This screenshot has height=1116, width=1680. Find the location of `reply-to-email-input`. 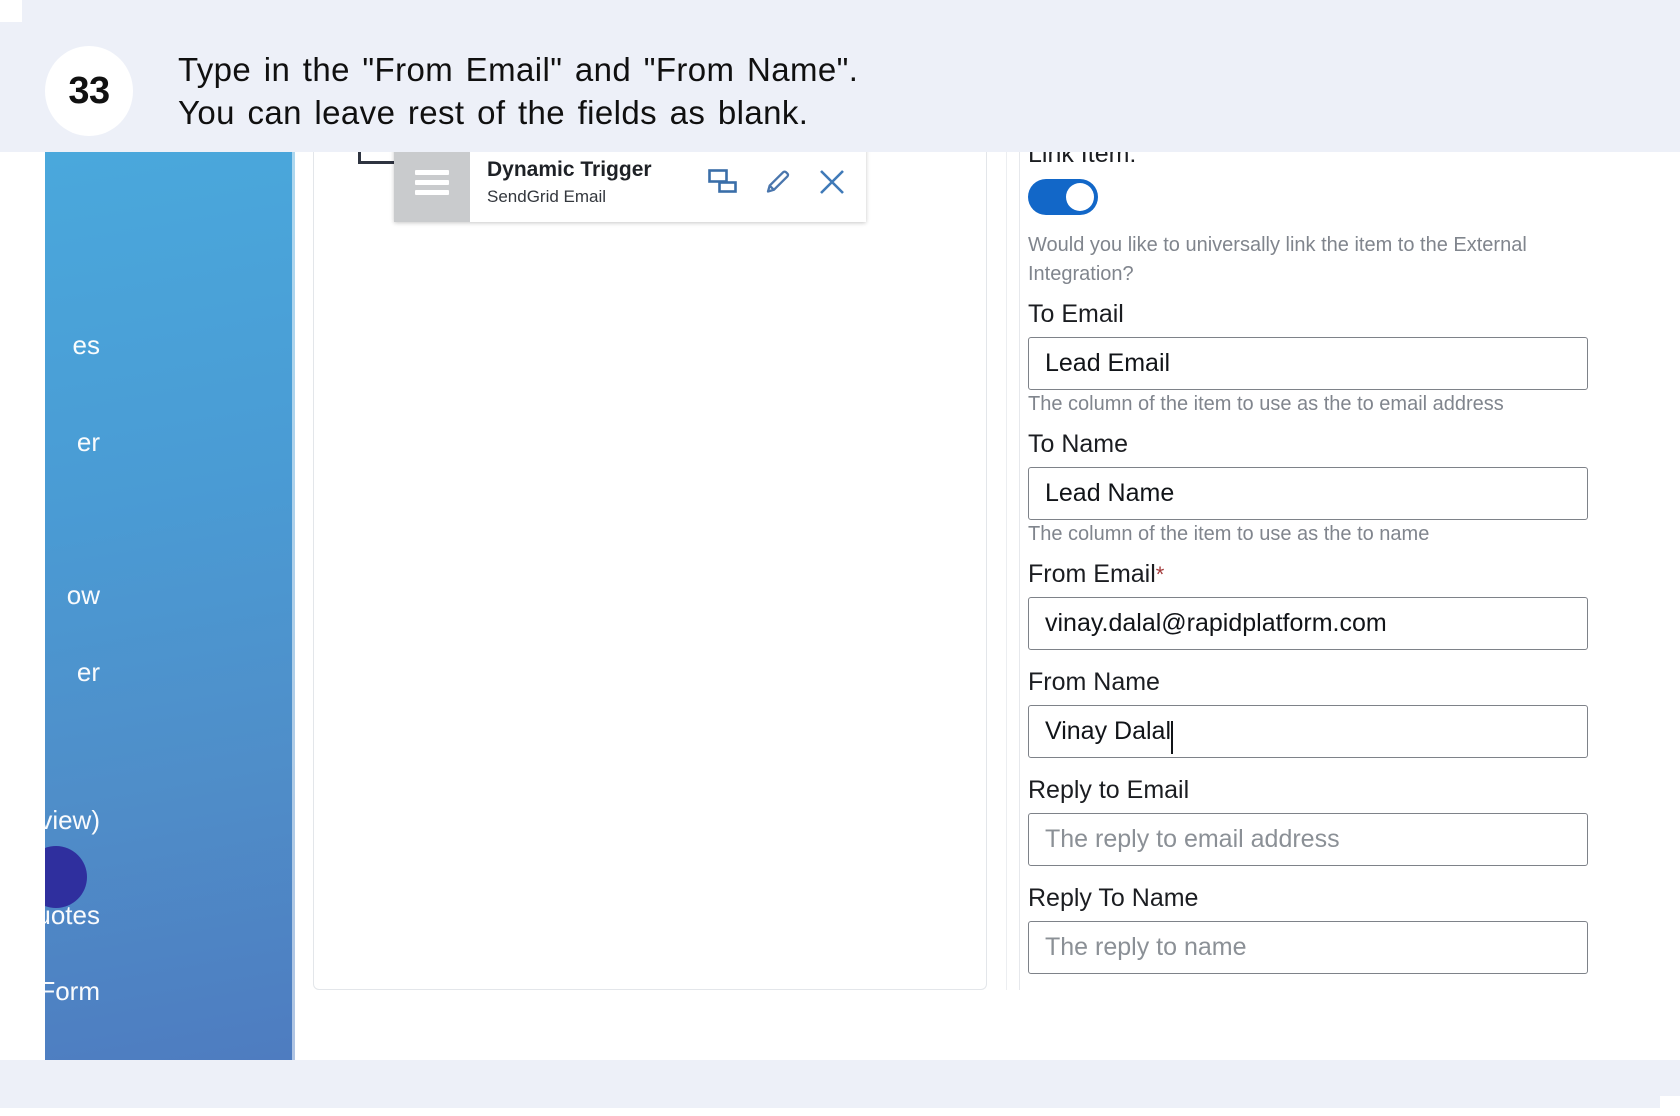

reply-to-email-input is located at coordinates (1308, 839).